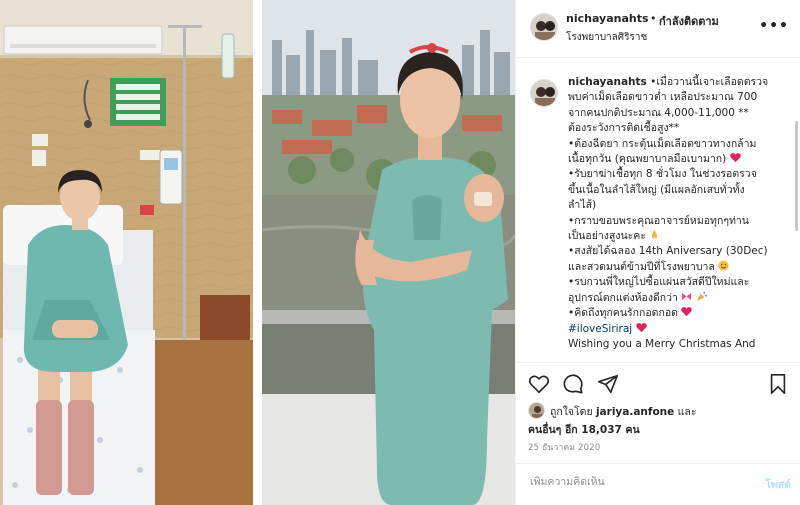 This screenshot has height=505, width=800. What do you see at coordinates (607, 18) in the screenshot?
I see `header-username: nichayanahts` at bounding box center [607, 18].